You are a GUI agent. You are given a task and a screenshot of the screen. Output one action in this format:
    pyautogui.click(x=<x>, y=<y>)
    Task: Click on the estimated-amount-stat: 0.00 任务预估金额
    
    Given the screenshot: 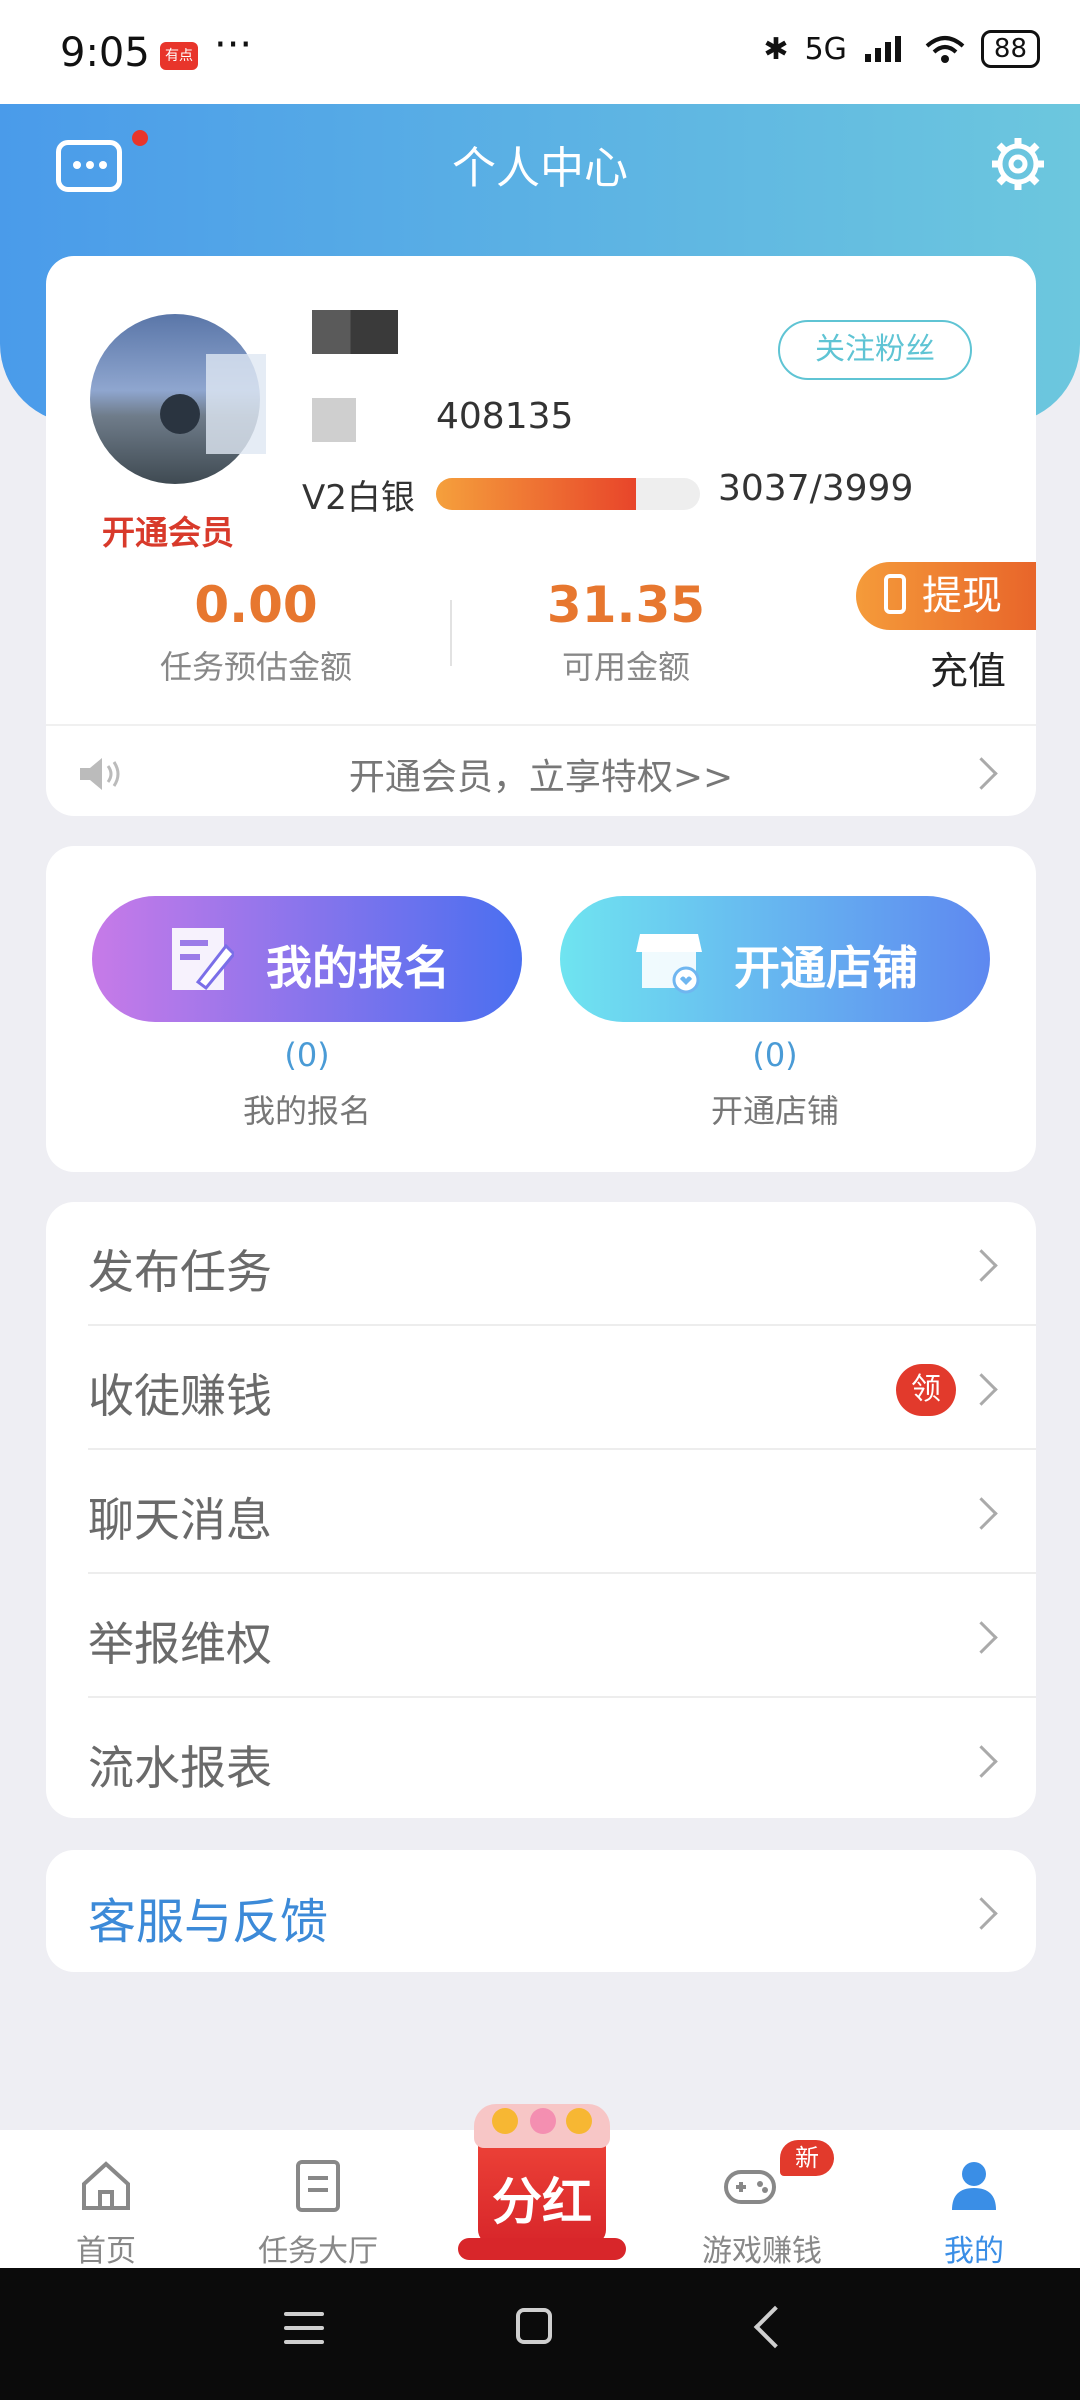 What is the action you would take?
    pyautogui.click(x=256, y=632)
    